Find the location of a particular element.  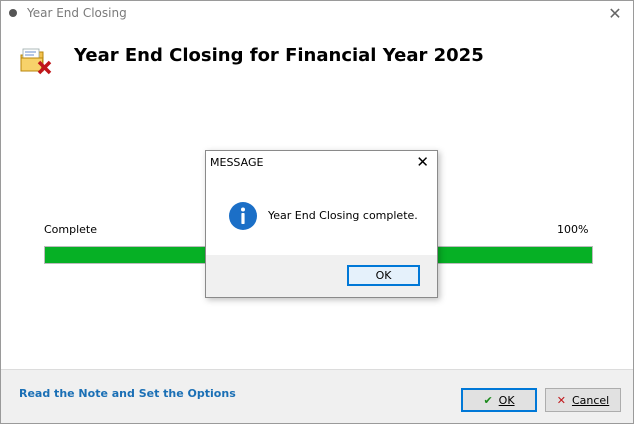

ok-button: ✔ OK is located at coordinates (499, 400).